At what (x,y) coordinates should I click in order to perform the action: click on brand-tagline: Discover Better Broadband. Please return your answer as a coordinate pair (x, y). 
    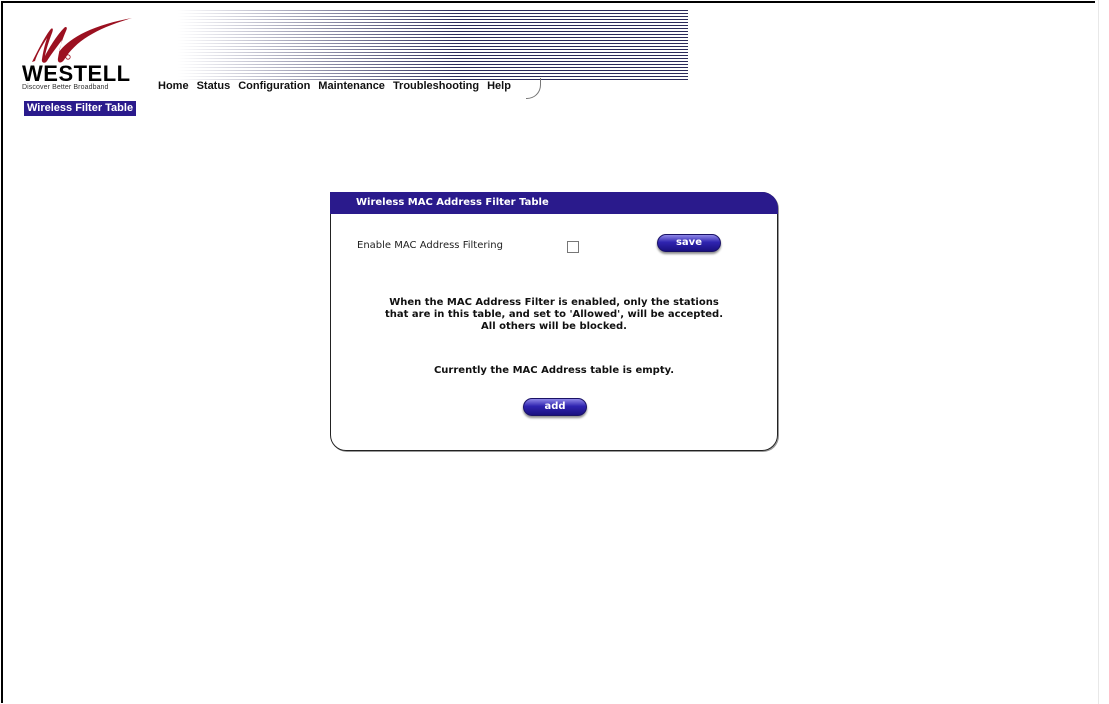
    Looking at the image, I should click on (65, 87).